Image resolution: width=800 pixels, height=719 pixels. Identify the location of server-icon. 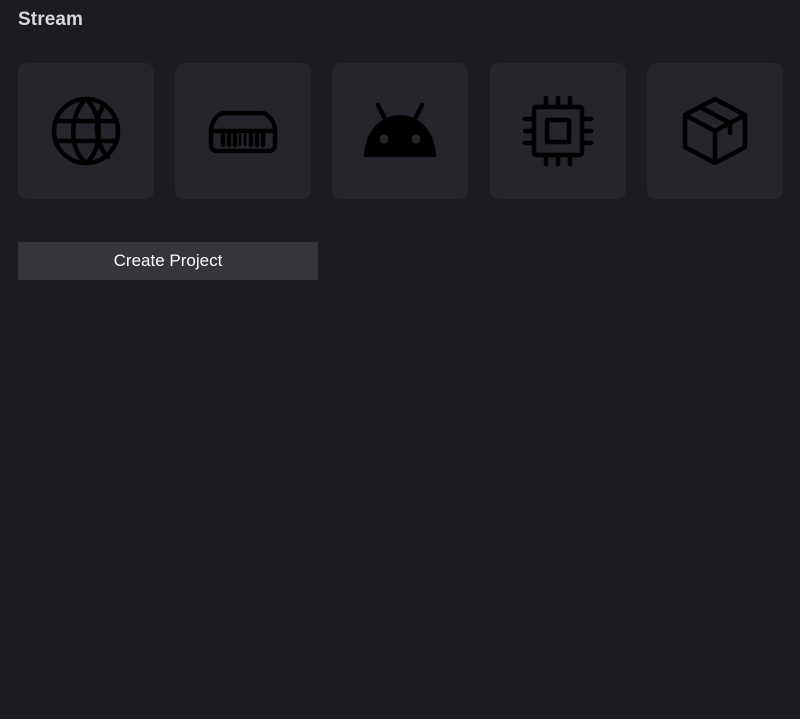
(243, 132).